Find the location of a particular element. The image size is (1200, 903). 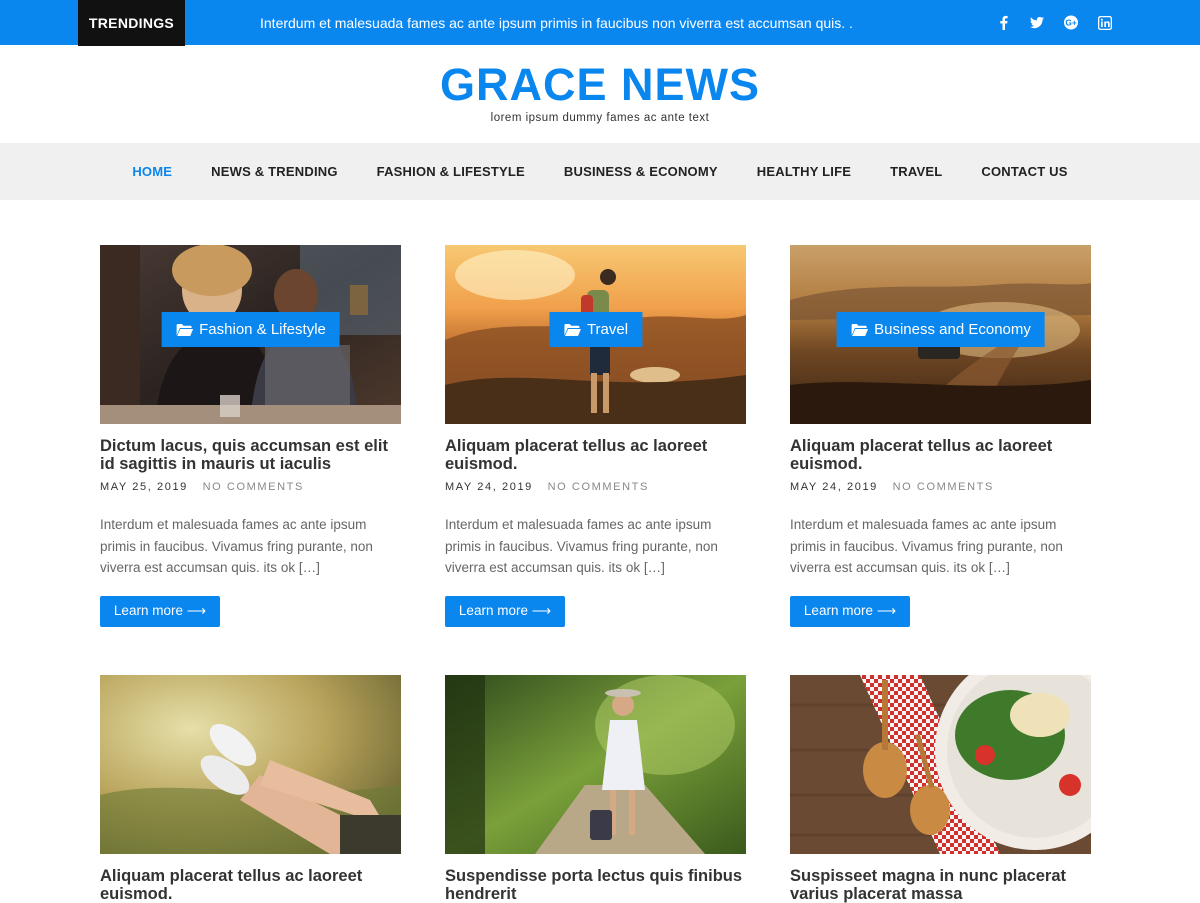

nav-item-business-economy: BUSINESS & ECONOMY is located at coordinates (640, 171).